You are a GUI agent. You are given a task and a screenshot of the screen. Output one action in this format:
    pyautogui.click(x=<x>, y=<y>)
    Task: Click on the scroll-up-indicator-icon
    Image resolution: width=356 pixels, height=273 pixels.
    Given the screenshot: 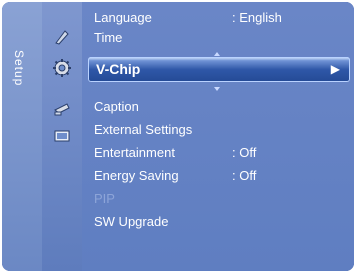 What is the action you would take?
    pyautogui.click(x=217, y=54)
    